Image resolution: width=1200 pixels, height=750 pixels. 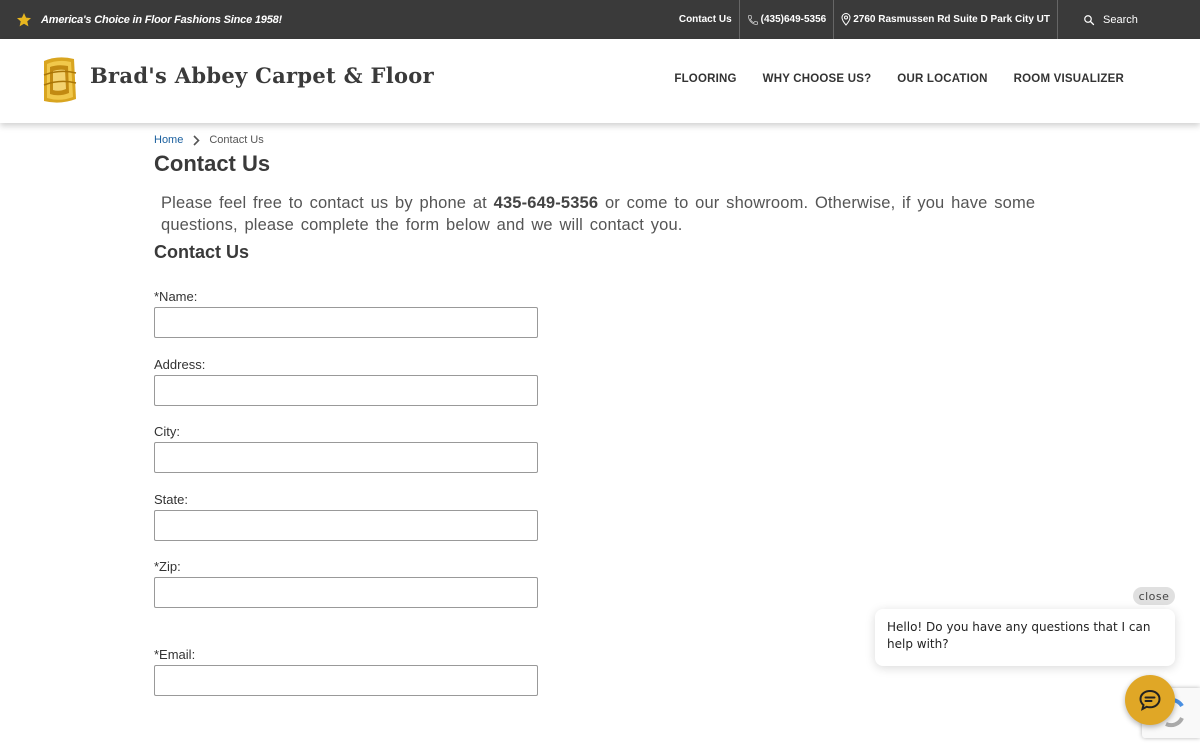 I want to click on nav-item-why-choose-us: WHY CHOOSE US?, so click(x=817, y=79).